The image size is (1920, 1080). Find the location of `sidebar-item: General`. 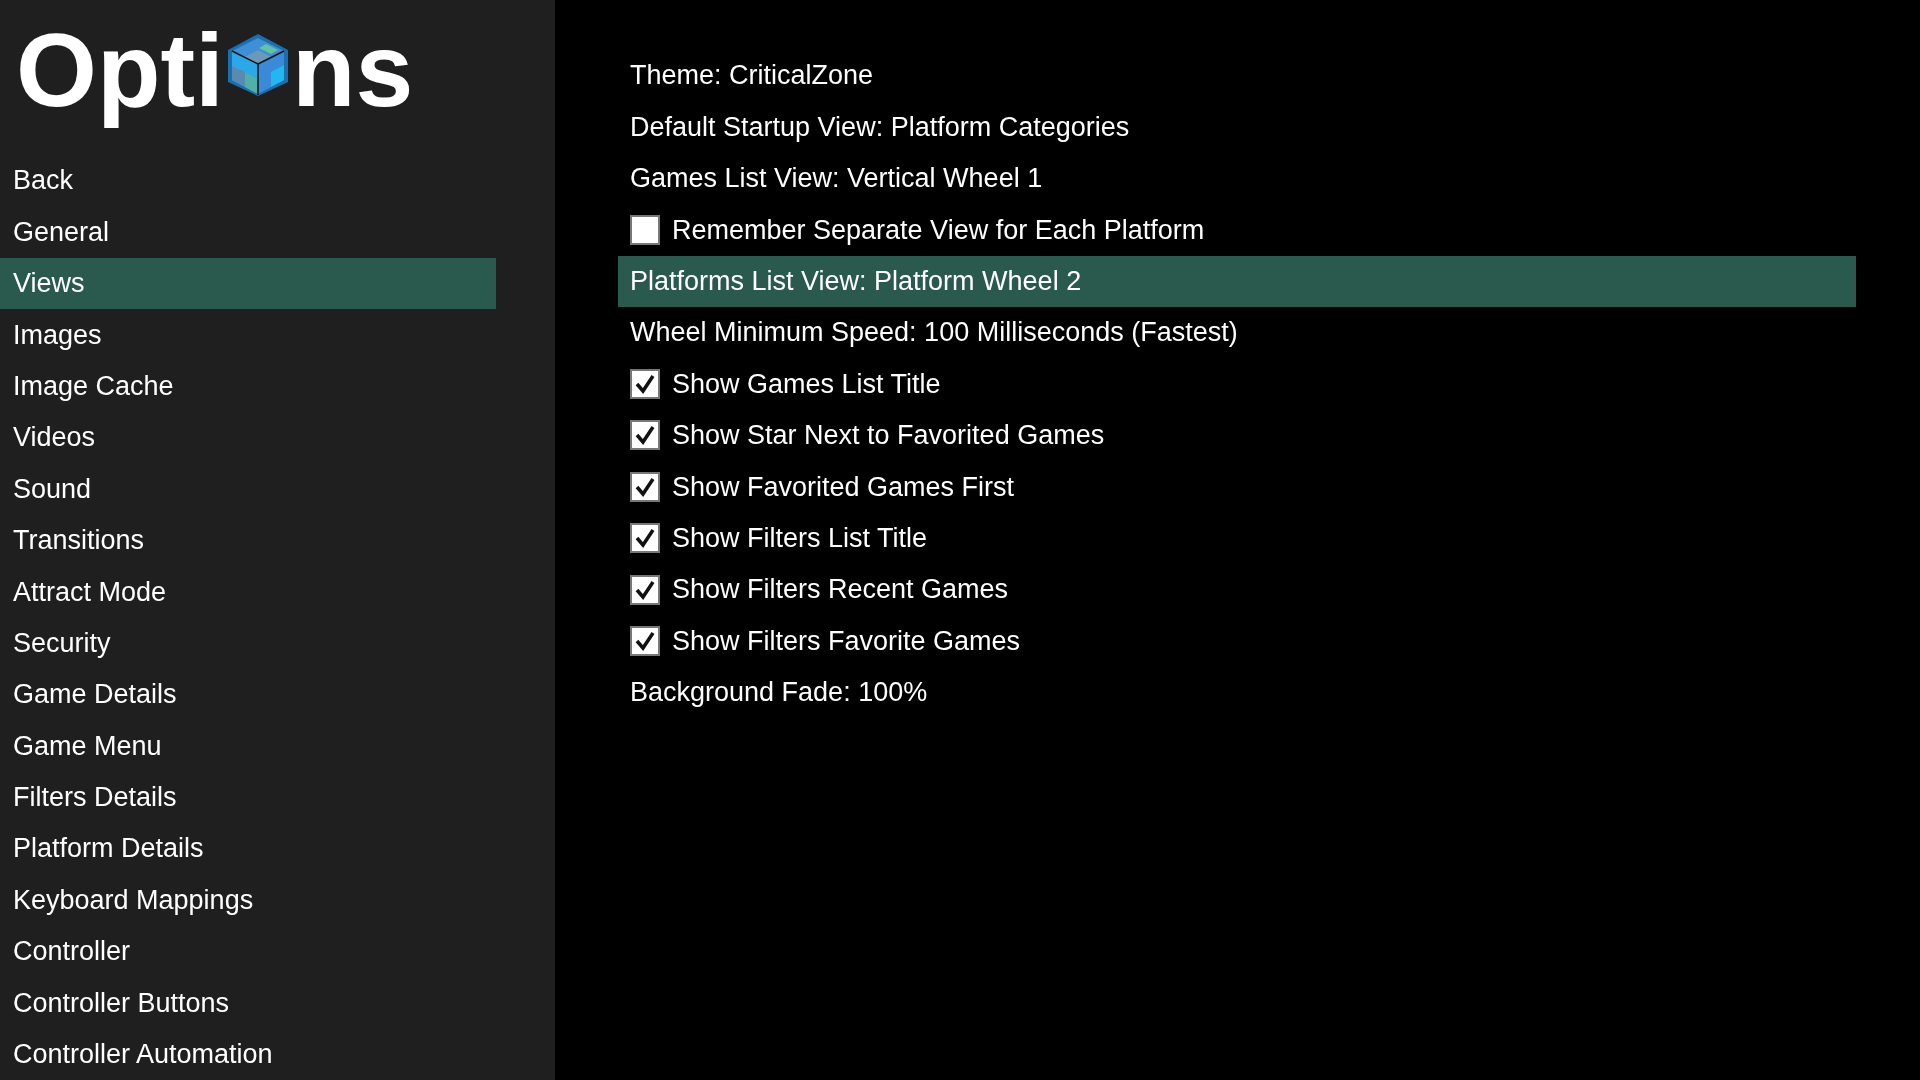

sidebar-item: General is located at coordinates (248, 232).